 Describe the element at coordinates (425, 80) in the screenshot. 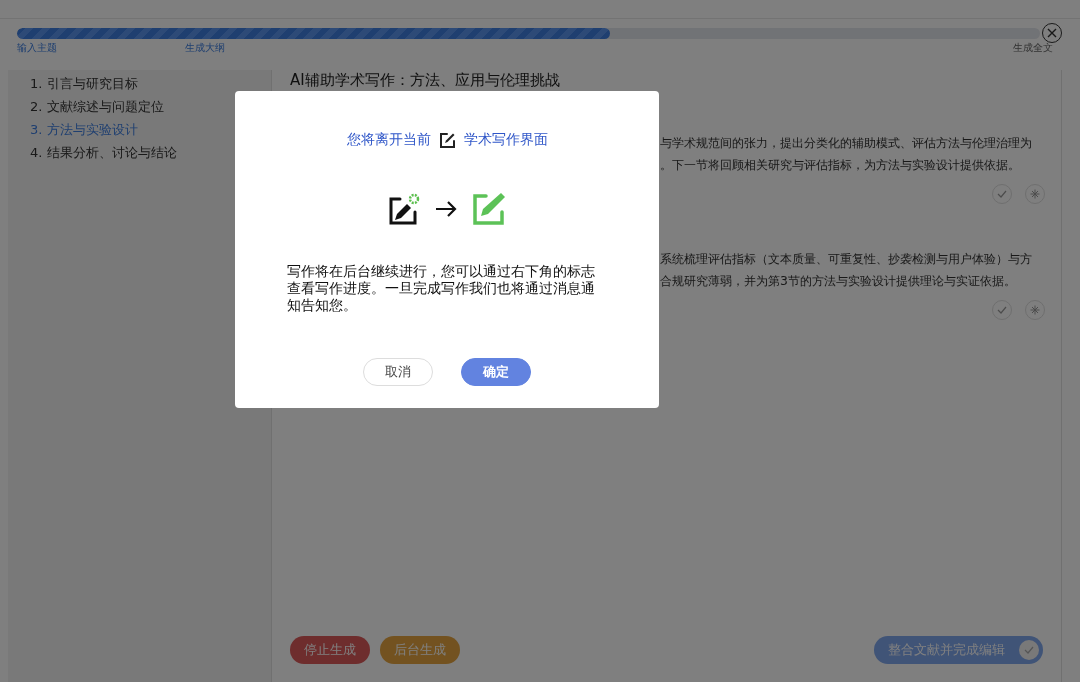

I see `document-title: AI辅助学术写作：方法、应用与伦理挑战` at that location.